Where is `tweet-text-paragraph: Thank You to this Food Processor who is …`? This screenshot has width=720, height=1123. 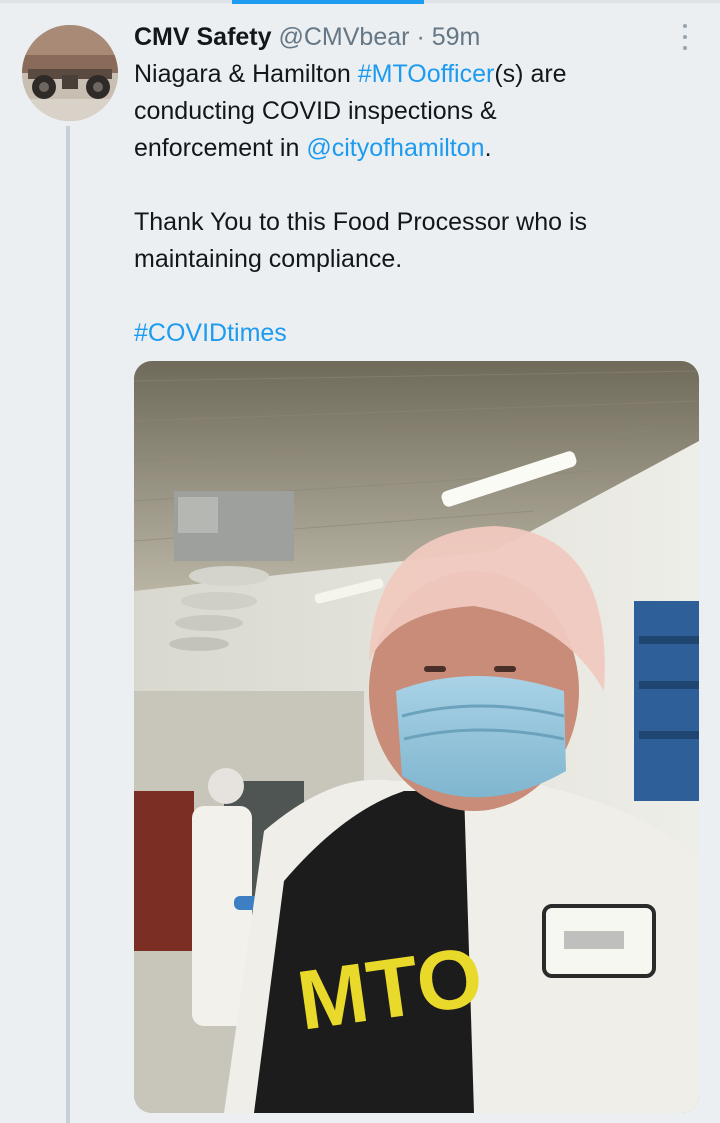 tweet-text-paragraph: Thank You to this Food Processor who is … is located at coordinates (394, 241).